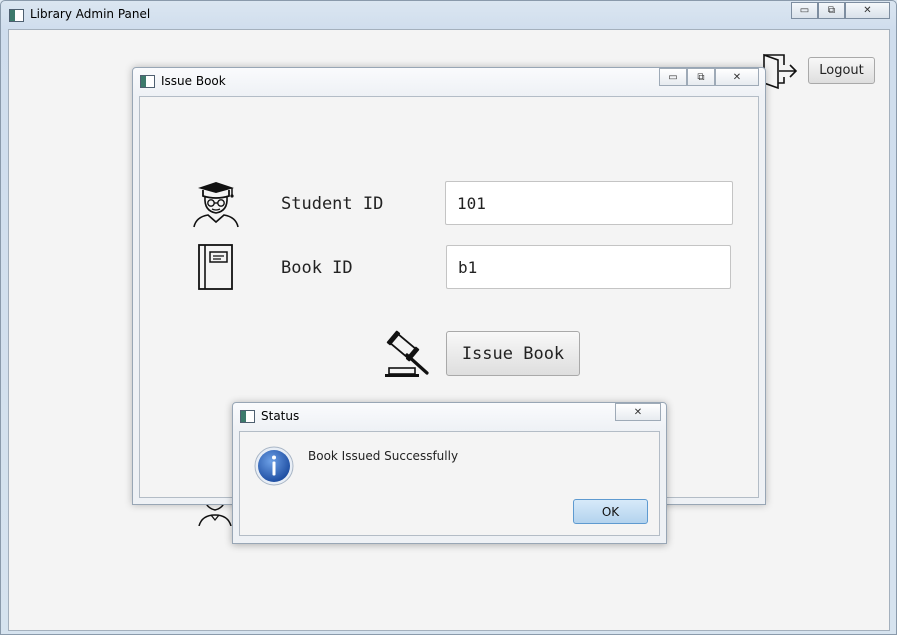 The image size is (897, 635). What do you see at coordinates (215, 267) in the screenshot?
I see `book-icon` at bounding box center [215, 267].